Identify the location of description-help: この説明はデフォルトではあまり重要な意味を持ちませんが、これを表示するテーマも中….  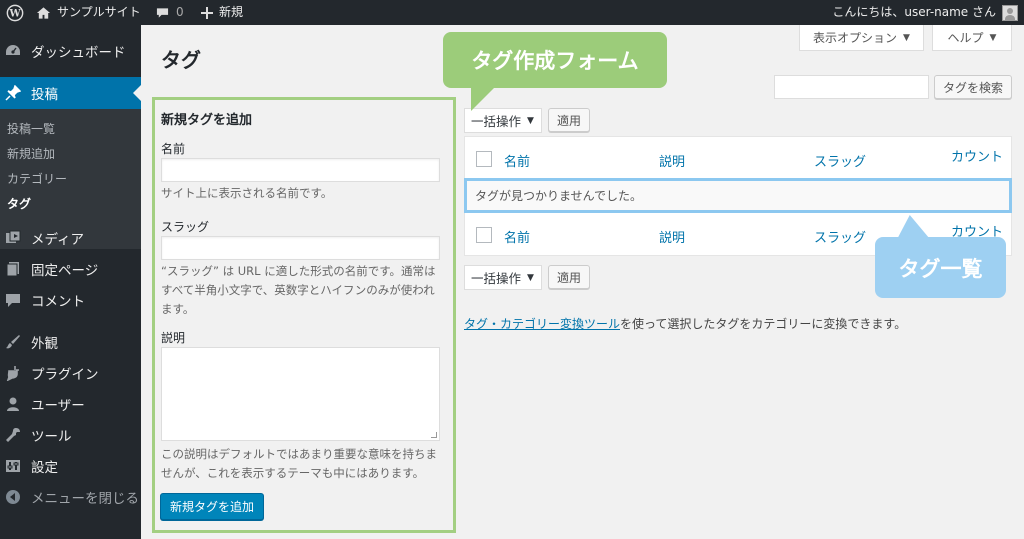
(299, 463).